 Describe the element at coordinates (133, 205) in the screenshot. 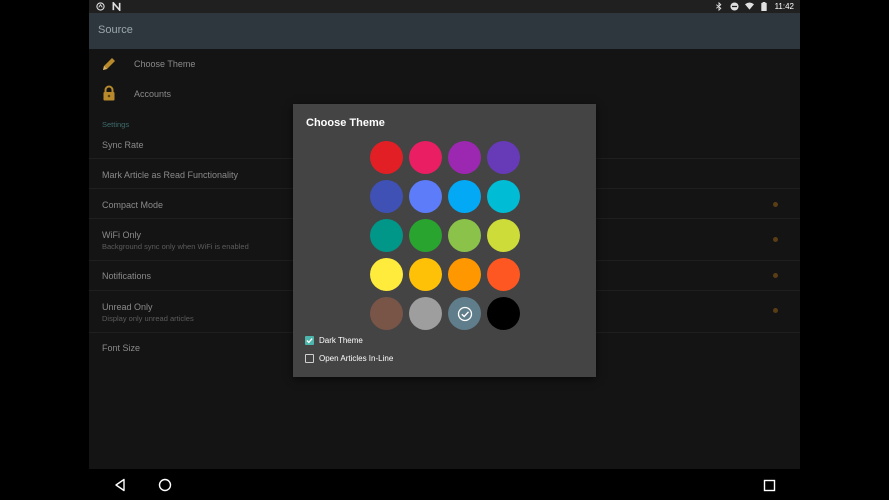

I see `setting-label: Compact Mode` at that location.